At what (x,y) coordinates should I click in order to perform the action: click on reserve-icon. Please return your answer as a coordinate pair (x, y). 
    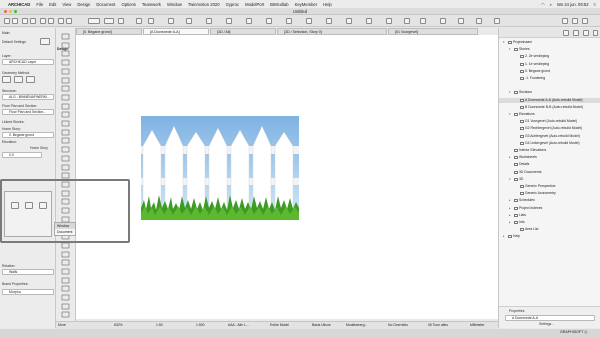
    Looking at the image, I should click on (461, 21).